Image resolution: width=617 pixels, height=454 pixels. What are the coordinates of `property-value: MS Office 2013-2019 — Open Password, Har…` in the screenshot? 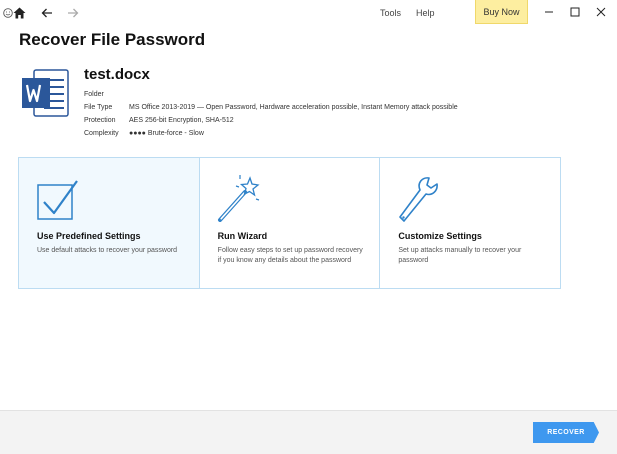 It's located at (293, 107).